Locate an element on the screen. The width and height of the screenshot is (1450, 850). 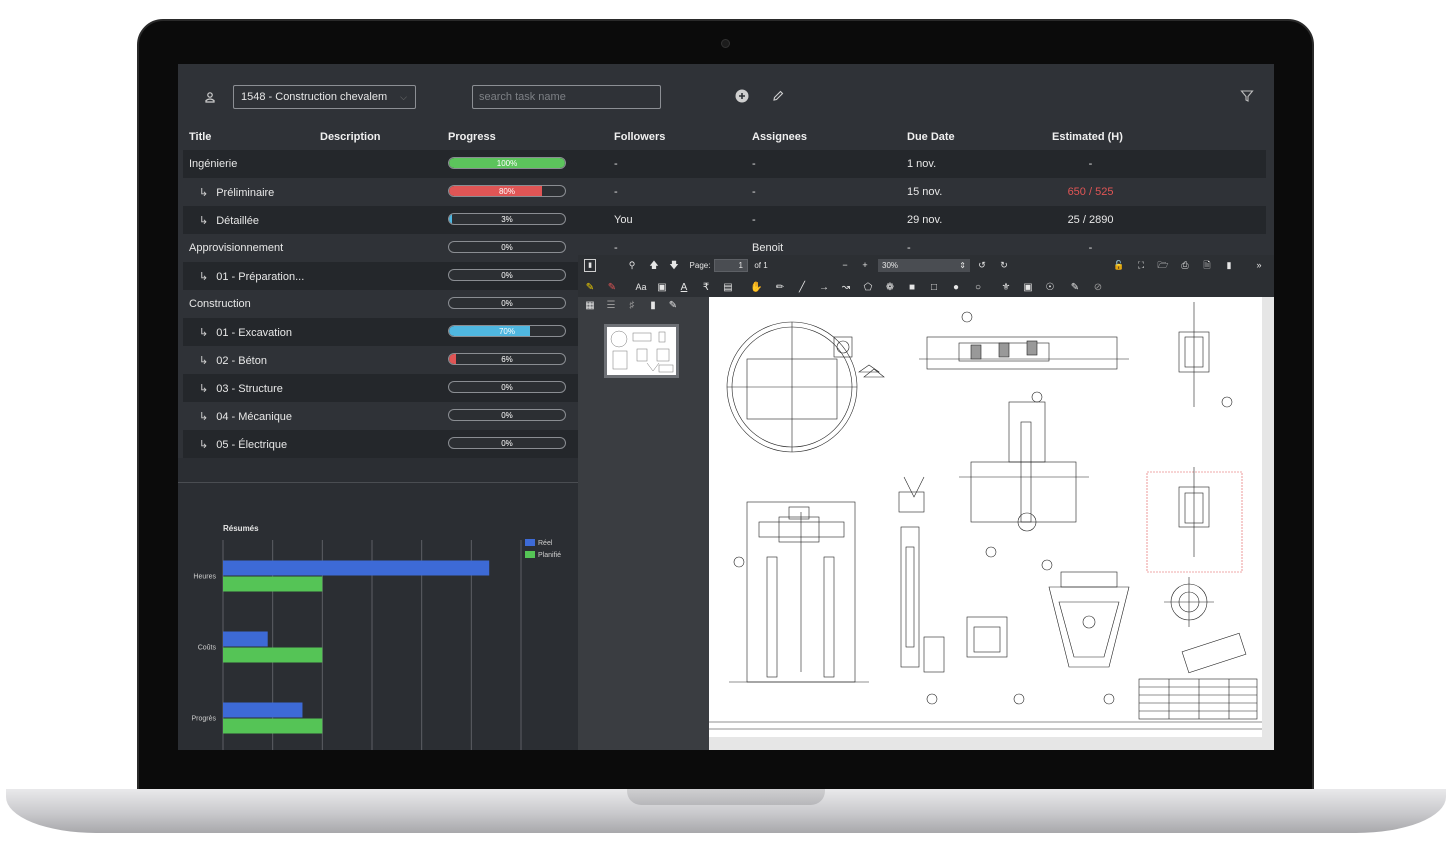
sidebar-toggle-icon: ▮ is located at coordinates (590, 265).